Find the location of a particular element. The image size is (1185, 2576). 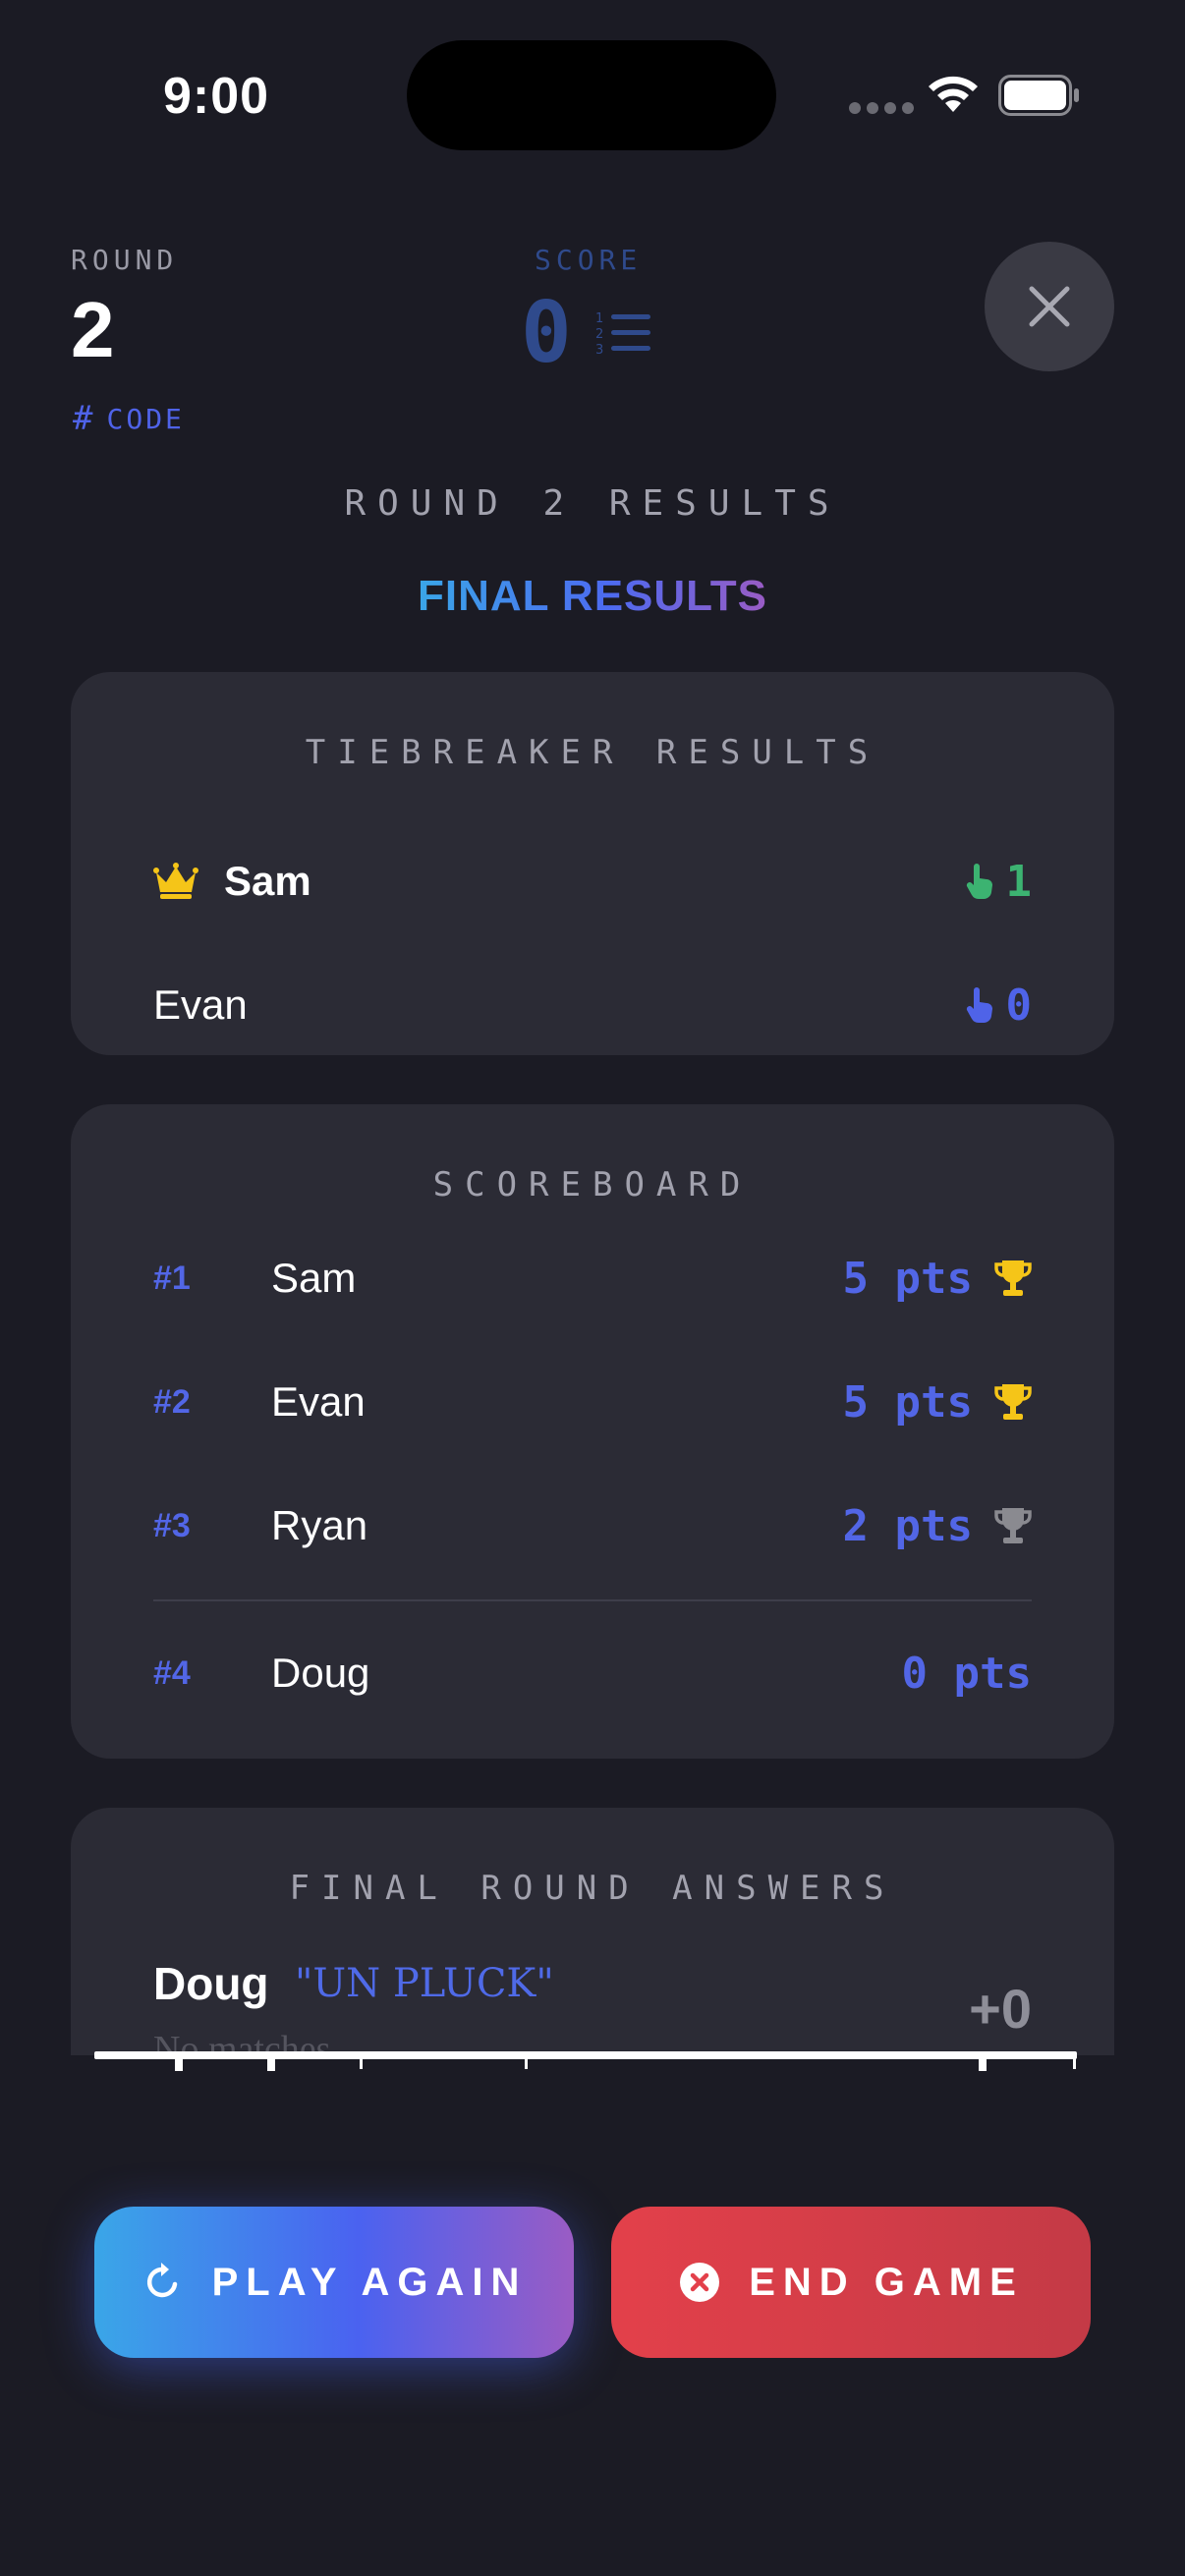

close-icon is located at coordinates (1049, 306).